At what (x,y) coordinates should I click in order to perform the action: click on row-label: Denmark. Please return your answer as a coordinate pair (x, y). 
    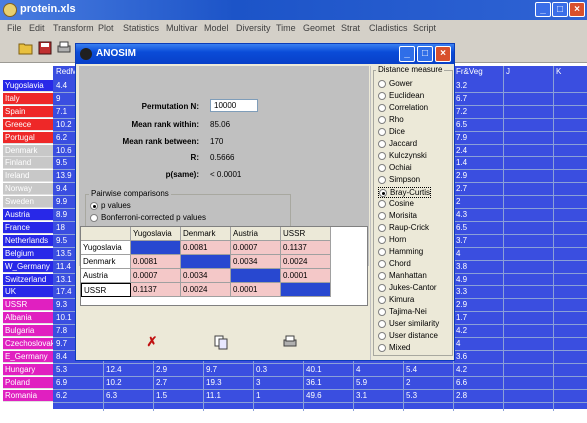
    Looking at the image, I should click on (28, 150).